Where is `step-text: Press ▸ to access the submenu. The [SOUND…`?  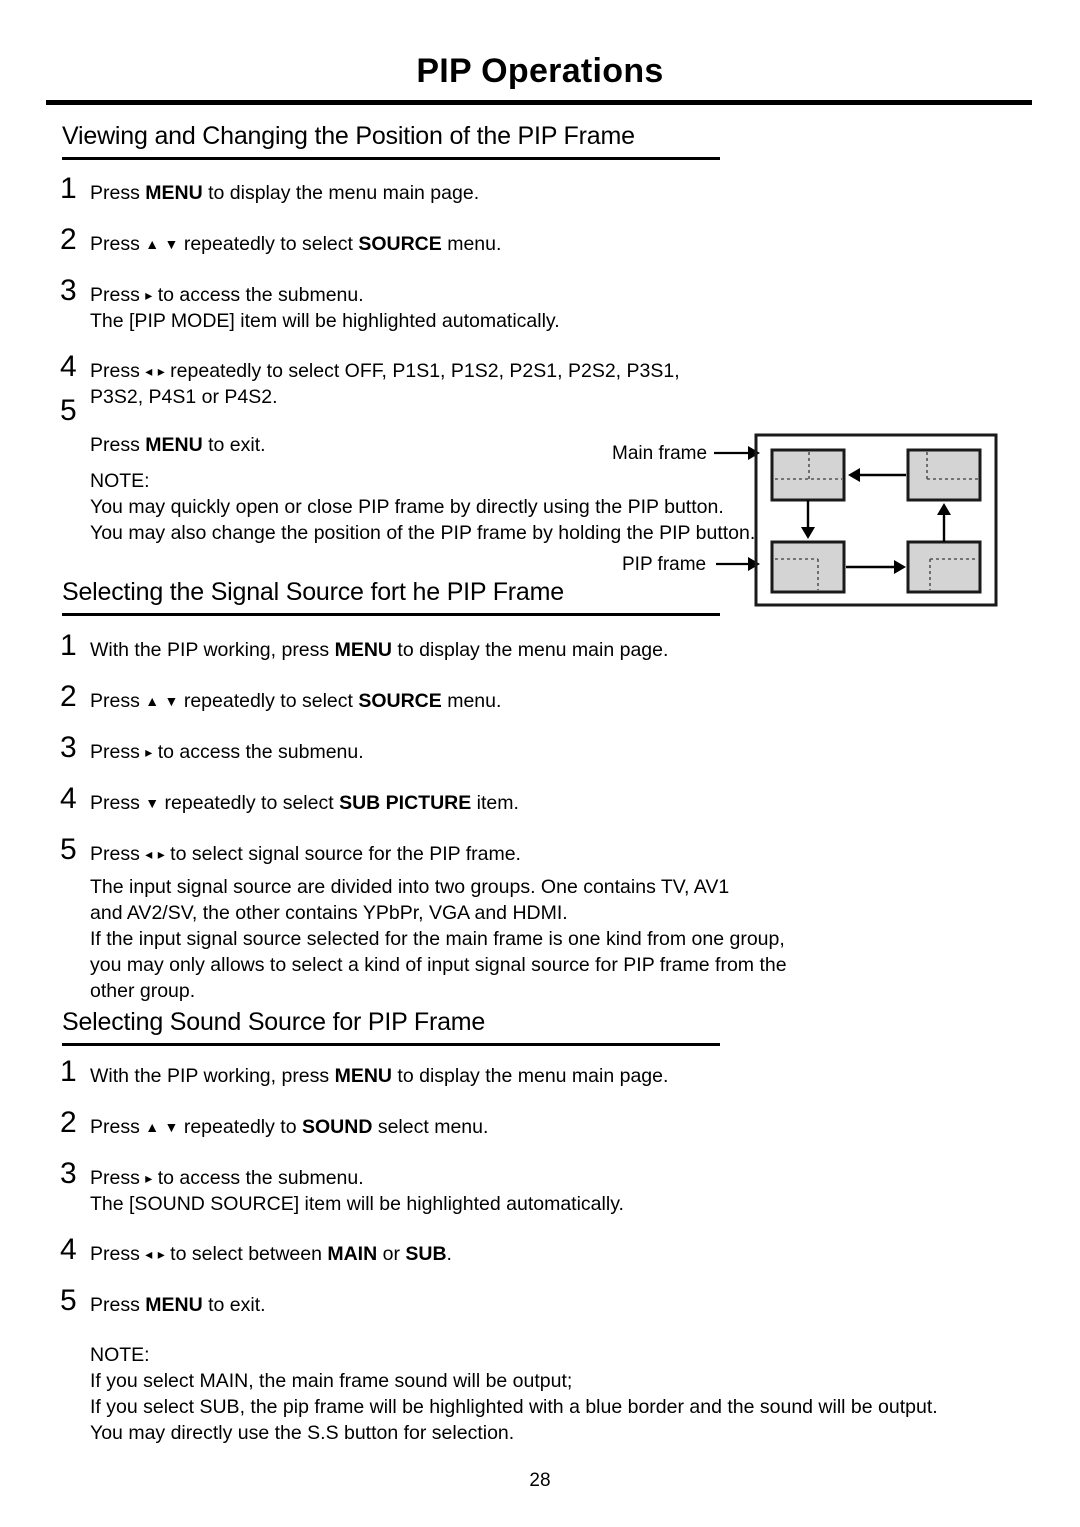 step-text: Press ▸ to access the submenu. The [SOUND… is located at coordinates (357, 1191).